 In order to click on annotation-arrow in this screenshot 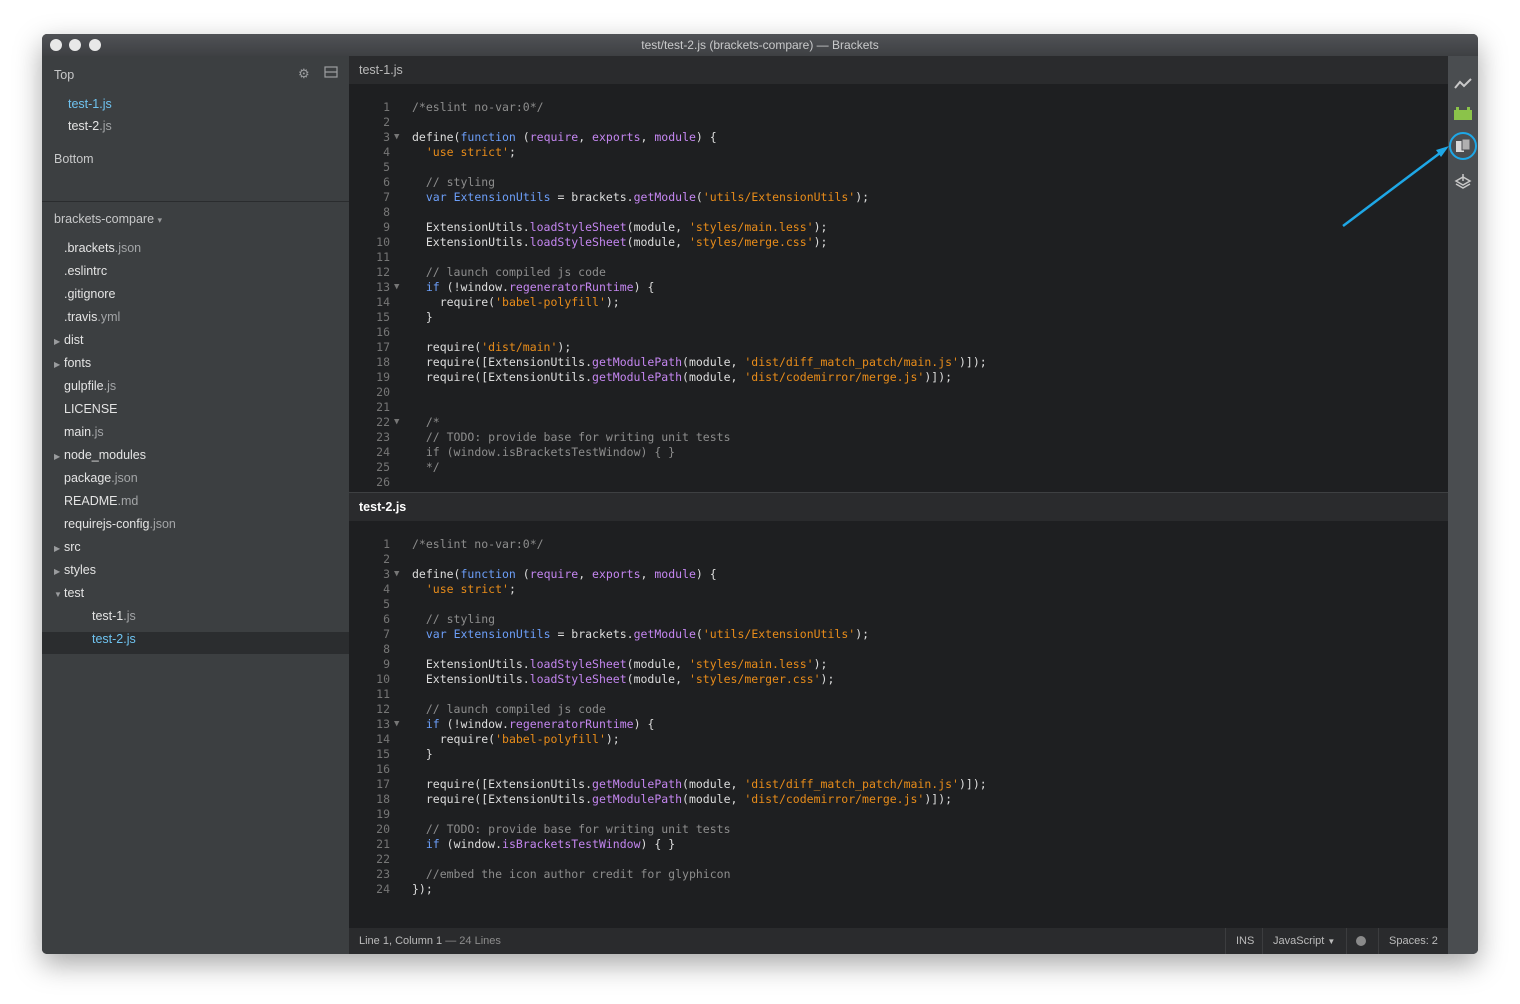, I will do `click(1393, 188)`.